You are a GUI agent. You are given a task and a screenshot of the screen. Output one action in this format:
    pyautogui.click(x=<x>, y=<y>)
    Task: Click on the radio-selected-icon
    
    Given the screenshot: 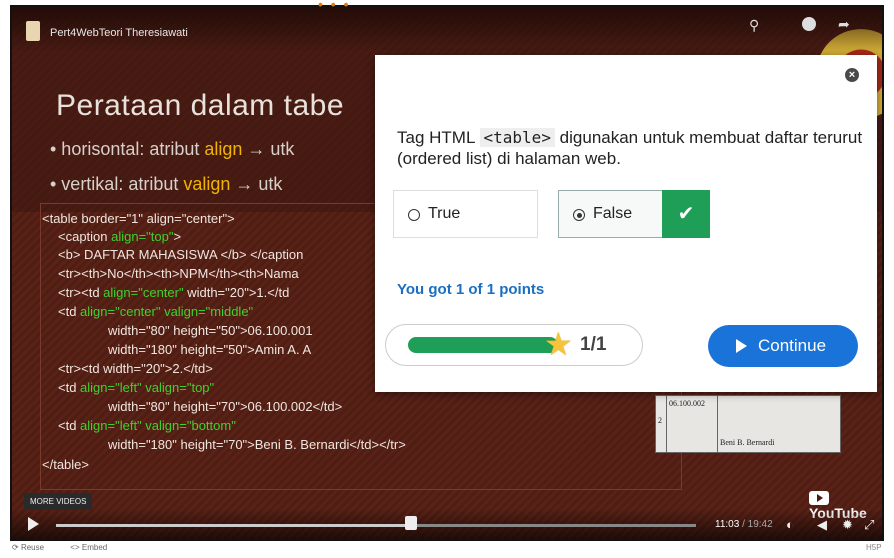 What is the action you would take?
    pyautogui.click(x=579, y=215)
    